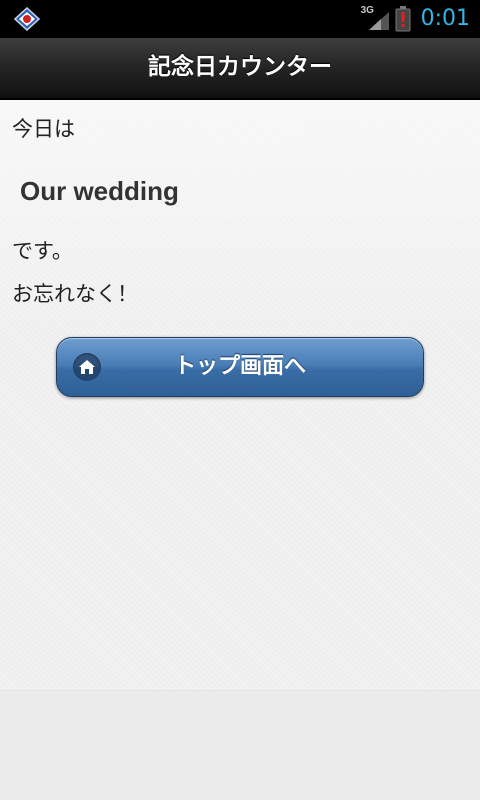  What do you see at coordinates (403, 19) in the screenshot?
I see `battery-low-icon` at bounding box center [403, 19].